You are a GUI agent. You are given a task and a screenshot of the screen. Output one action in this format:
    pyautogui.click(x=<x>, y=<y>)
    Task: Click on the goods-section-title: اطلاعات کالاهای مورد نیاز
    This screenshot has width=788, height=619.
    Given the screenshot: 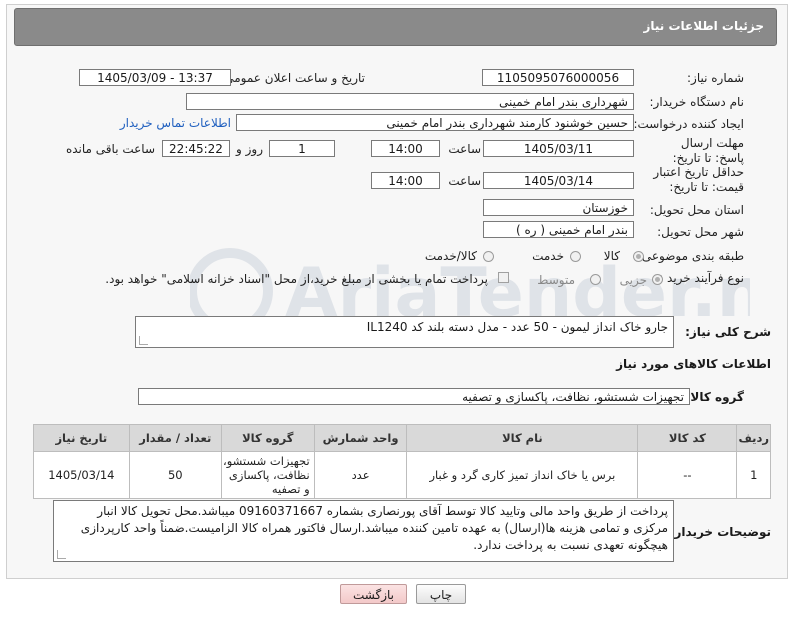 What is the action you would take?
    pyautogui.click(x=693, y=364)
    